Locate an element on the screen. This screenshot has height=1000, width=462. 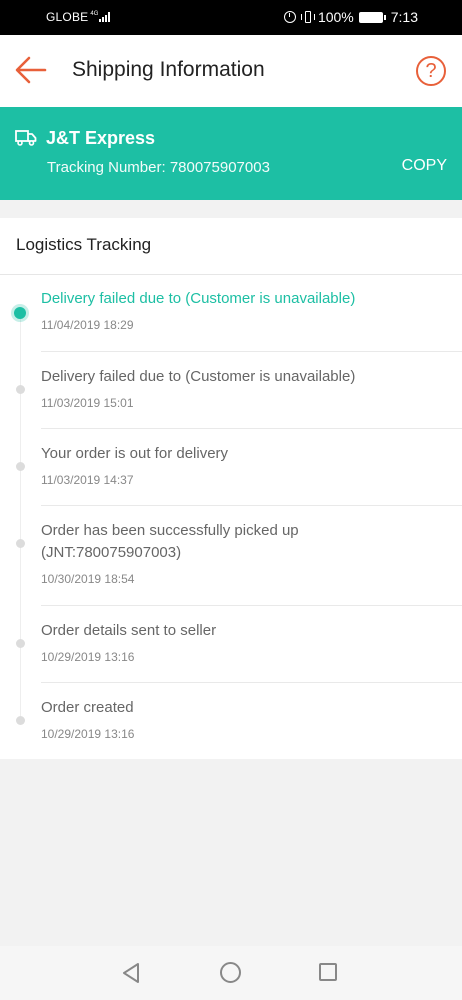
event-time: 11/03/2019 14:37 is located at coordinates (87, 480).